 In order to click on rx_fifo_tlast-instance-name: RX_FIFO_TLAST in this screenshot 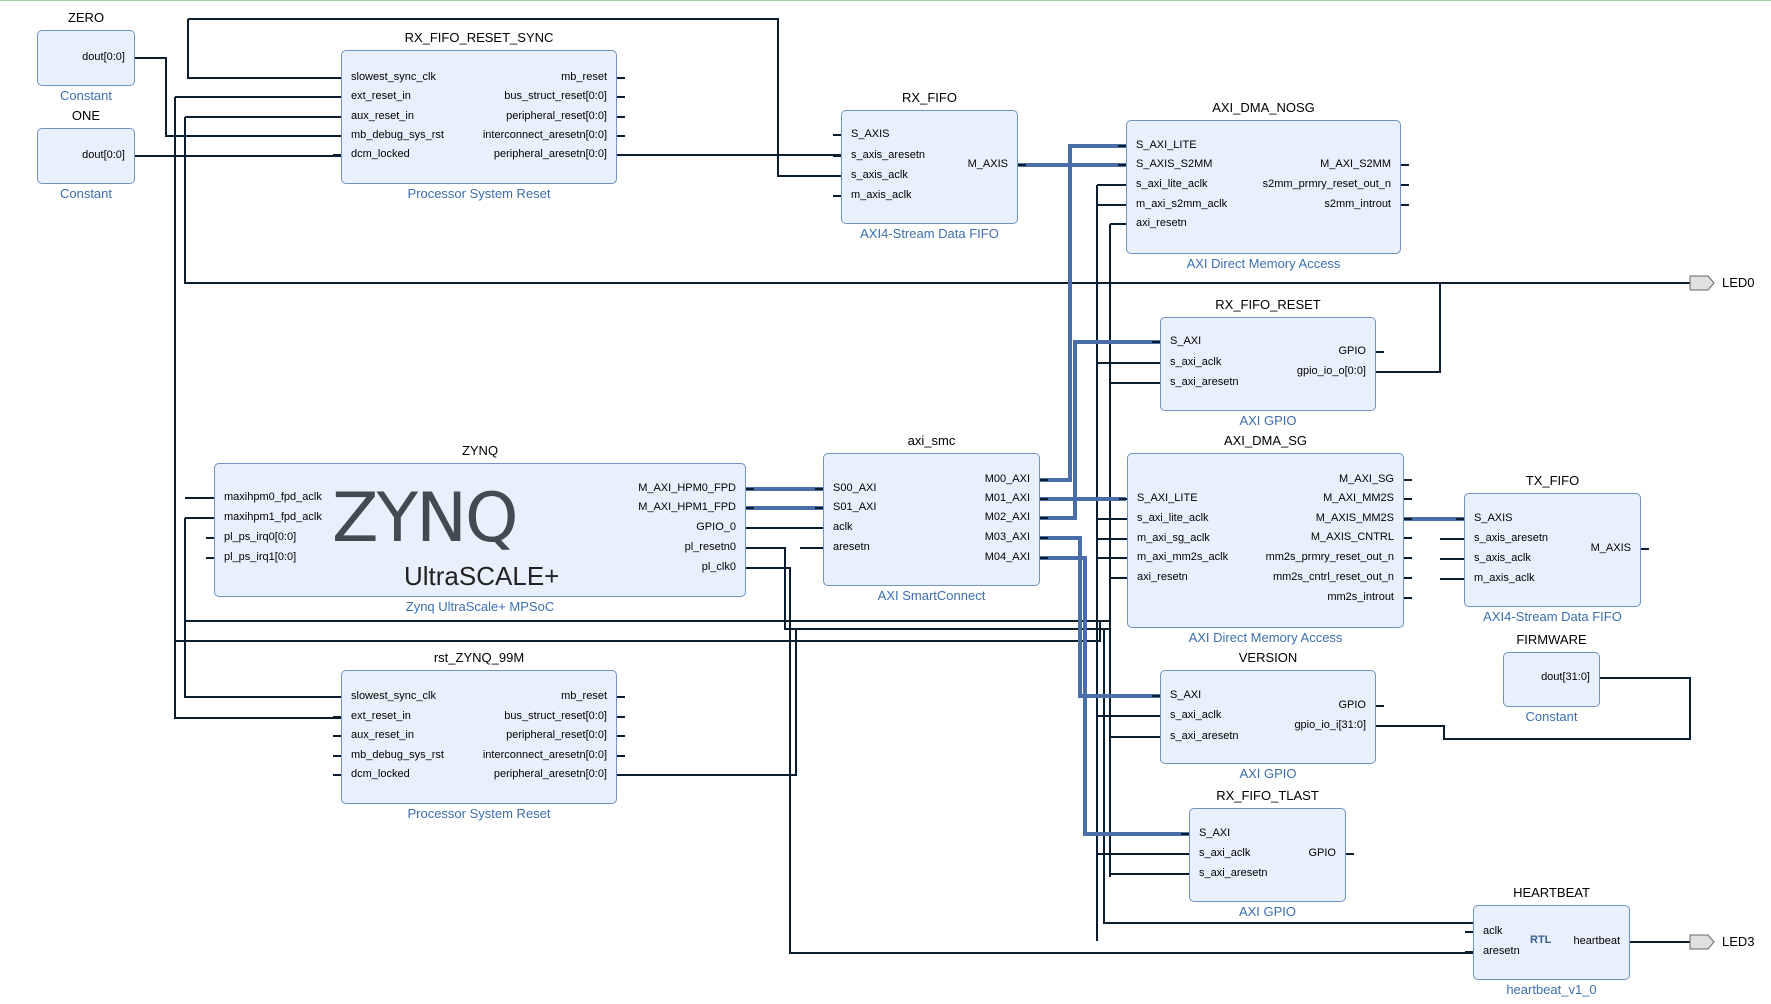, I will do `click(1267, 795)`.